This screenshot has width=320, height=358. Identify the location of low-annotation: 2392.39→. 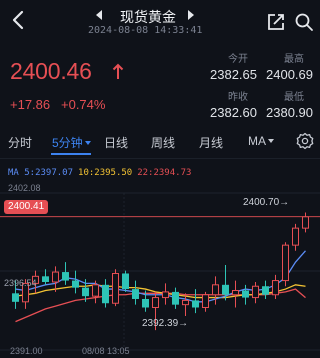
(165, 323).